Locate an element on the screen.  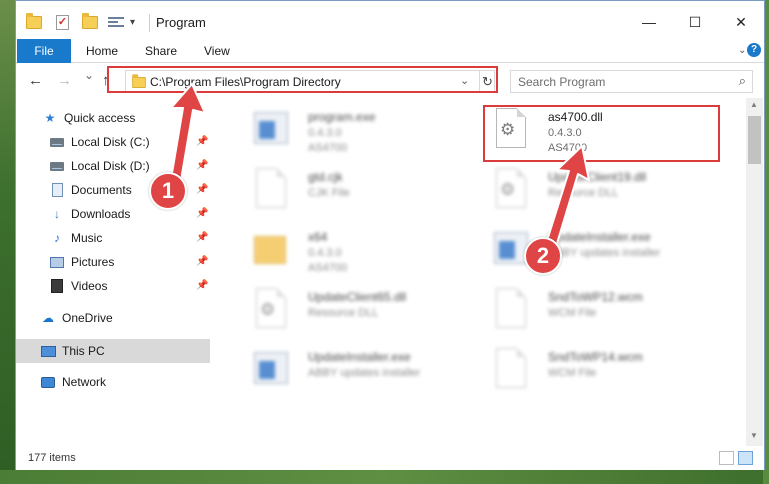
quick-access-dropdown-icon: ▾ is located at coordinates (132, 22).